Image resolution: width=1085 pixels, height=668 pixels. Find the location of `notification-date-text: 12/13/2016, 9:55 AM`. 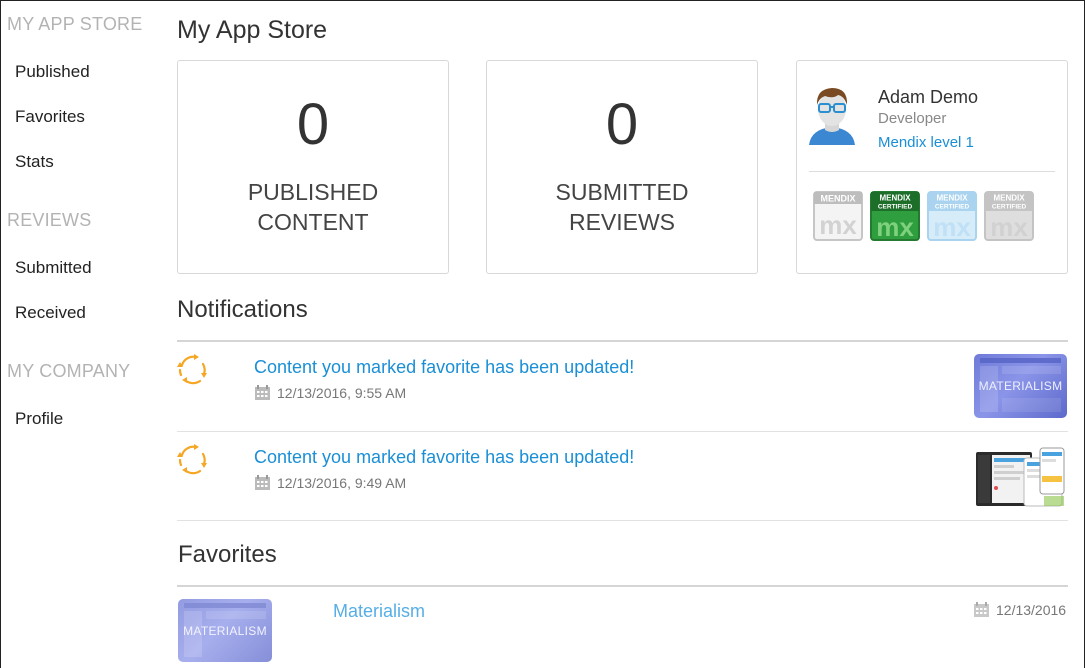

notification-date-text: 12/13/2016, 9:55 AM is located at coordinates (342, 393).